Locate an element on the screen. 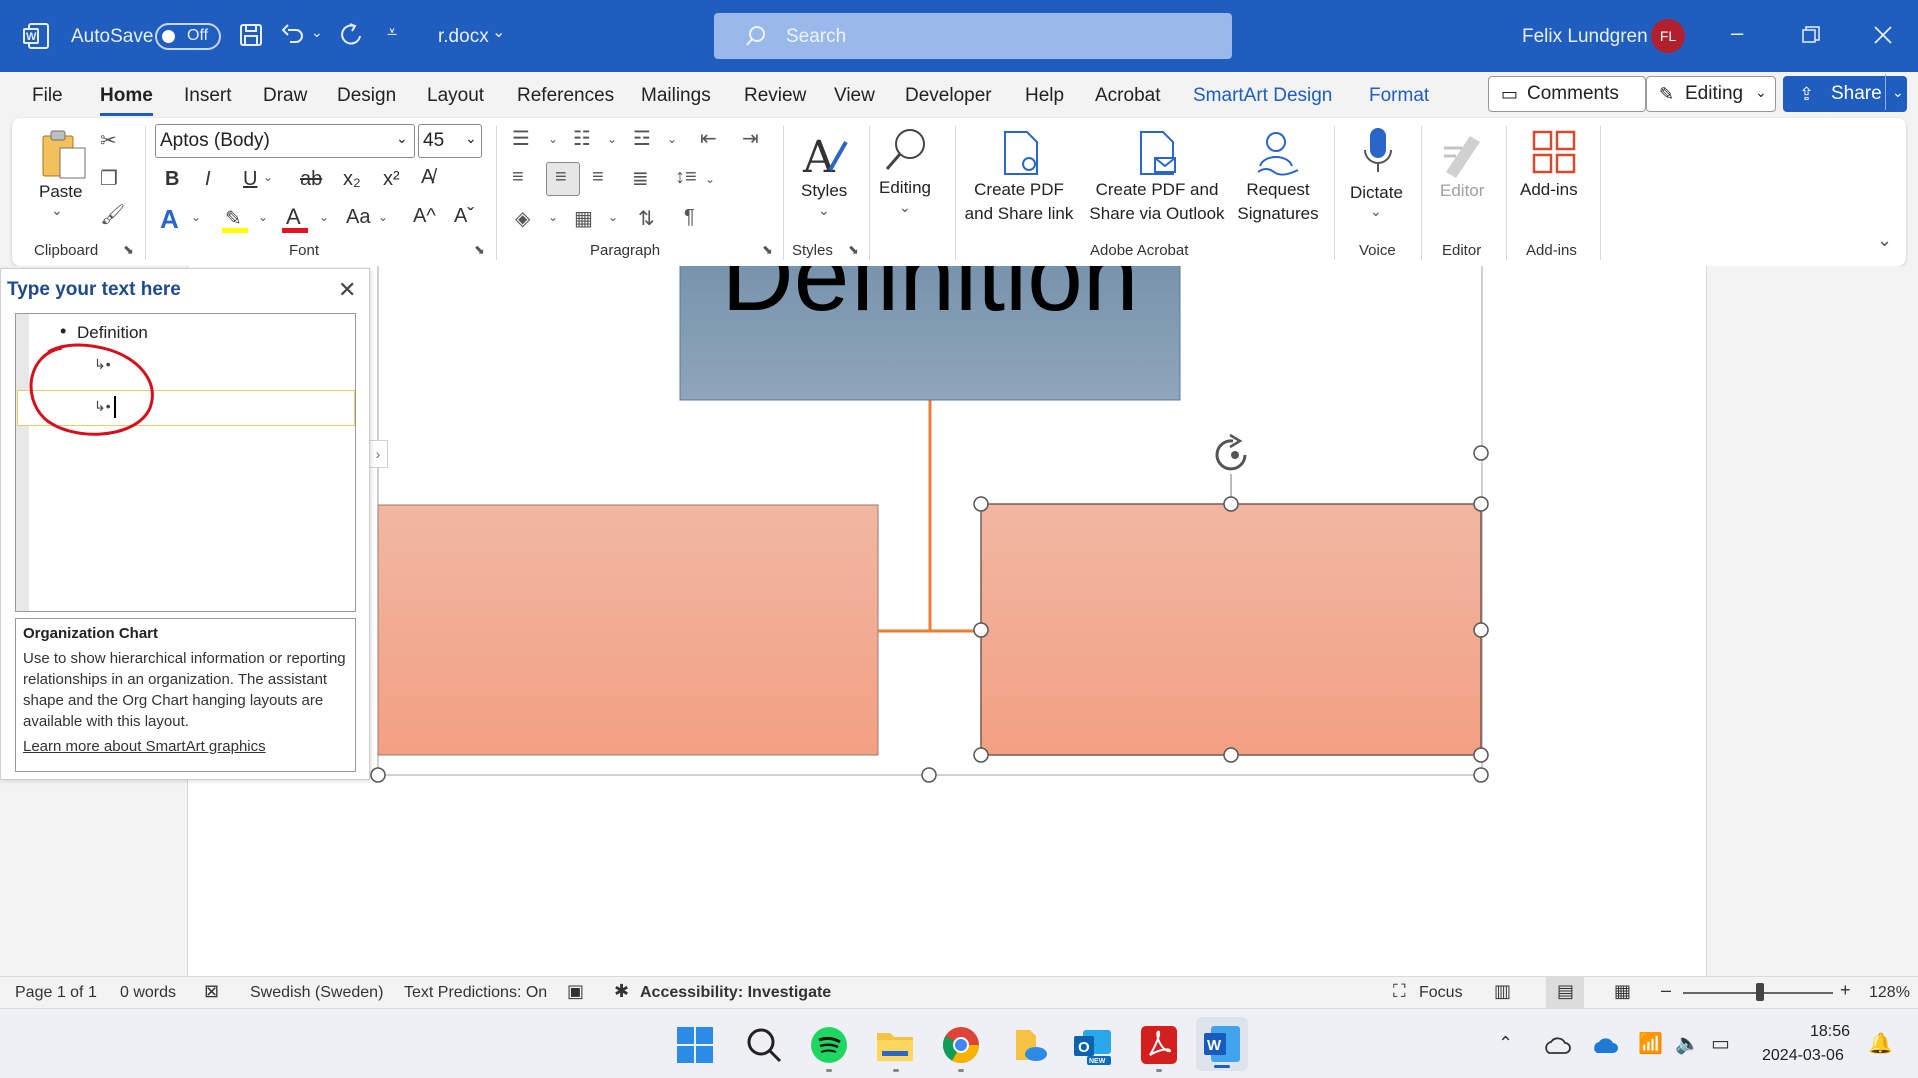 This screenshot has height=1078, width=1918. zoom-level: 128% is located at coordinates (1889, 993).